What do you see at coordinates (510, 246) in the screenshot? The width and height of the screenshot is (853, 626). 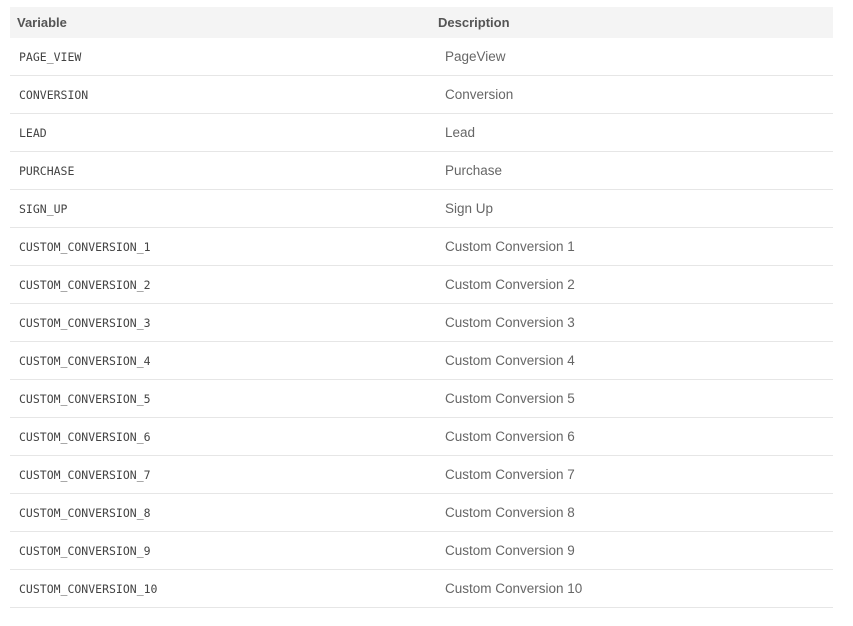 I see `description-cell: Custom Conversion 1` at bounding box center [510, 246].